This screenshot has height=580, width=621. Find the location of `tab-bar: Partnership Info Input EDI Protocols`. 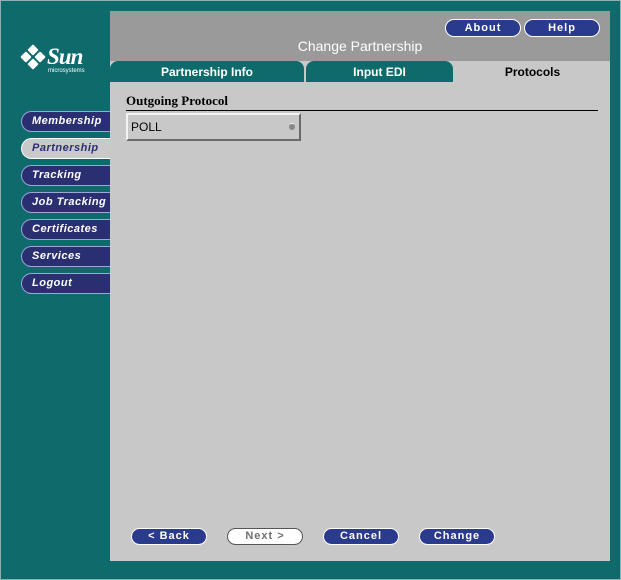

tab-bar: Partnership Info Input EDI Protocols is located at coordinates (360, 71).